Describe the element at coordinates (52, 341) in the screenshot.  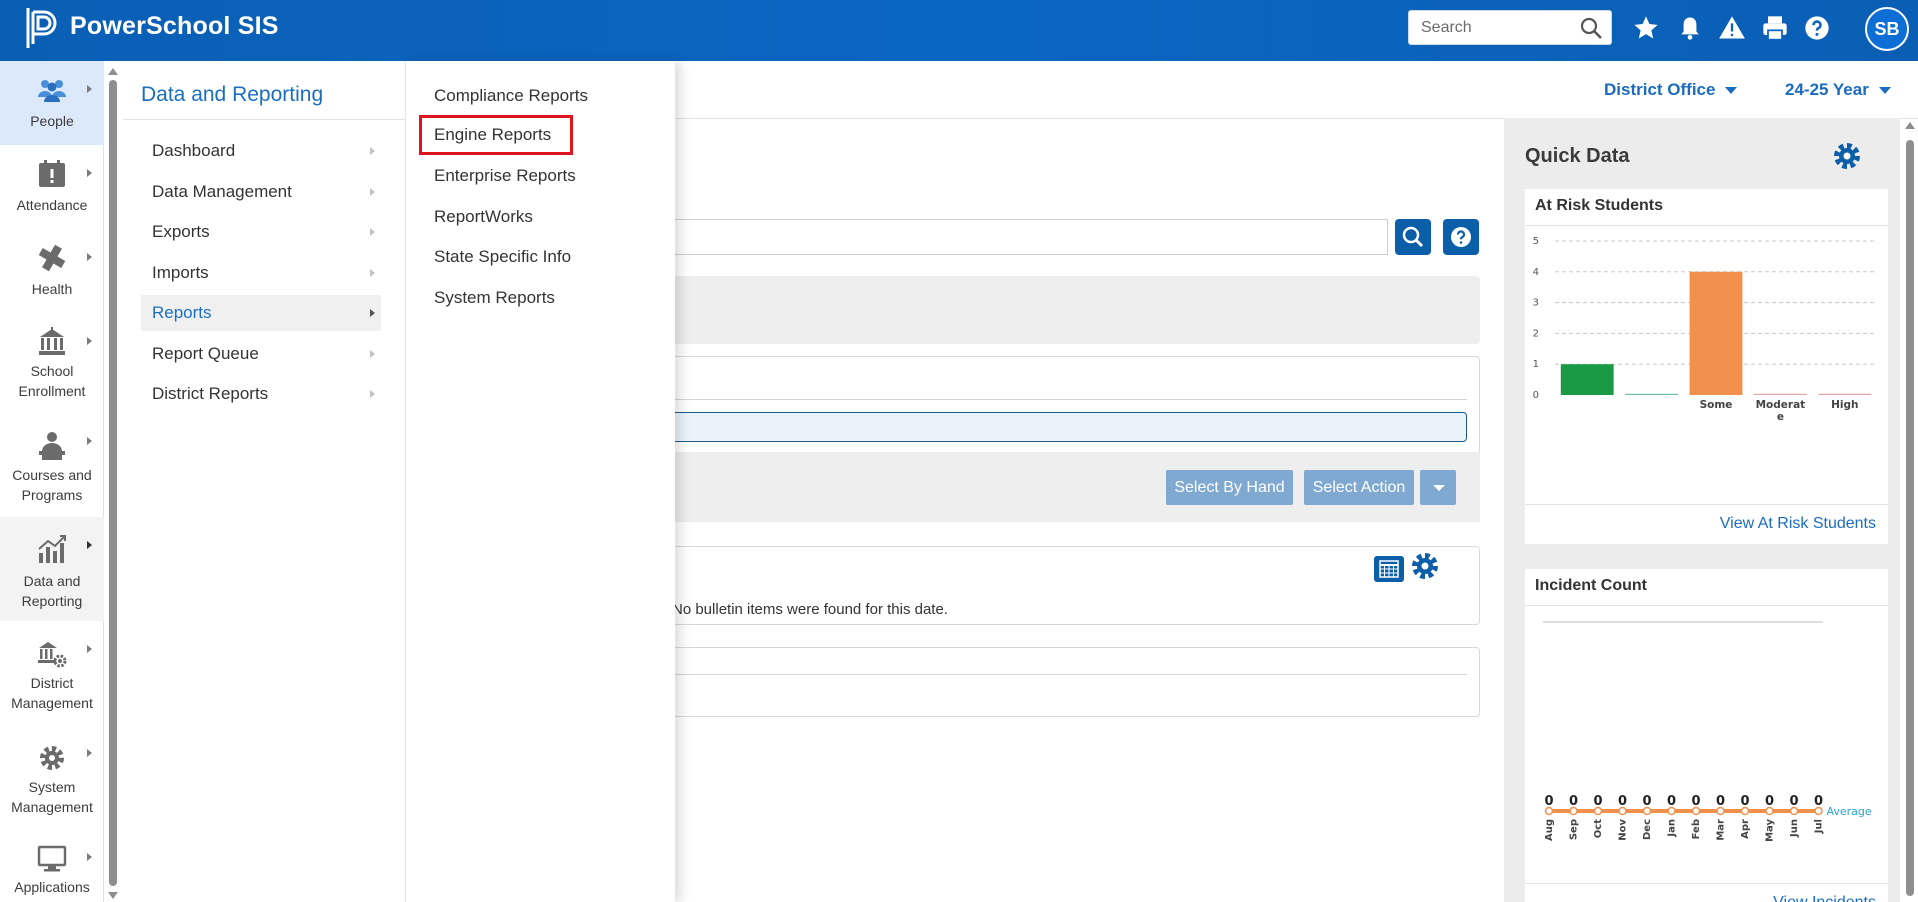
I see `school-icon` at that location.